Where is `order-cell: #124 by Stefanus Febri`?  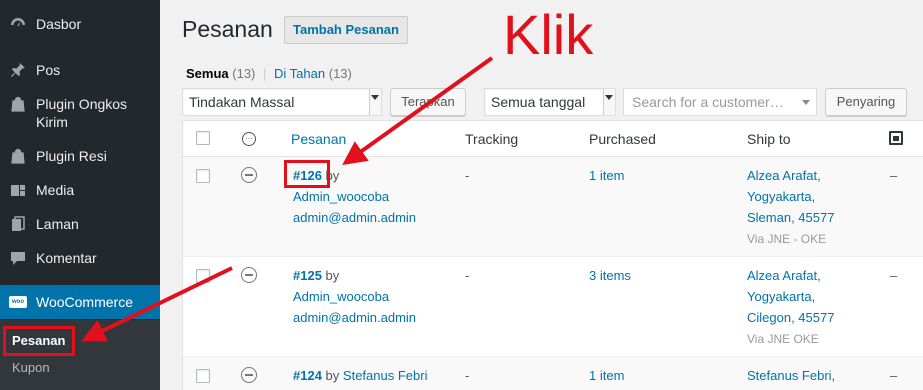 order-cell: #124 by Stefanus Febri is located at coordinates (360, 375).